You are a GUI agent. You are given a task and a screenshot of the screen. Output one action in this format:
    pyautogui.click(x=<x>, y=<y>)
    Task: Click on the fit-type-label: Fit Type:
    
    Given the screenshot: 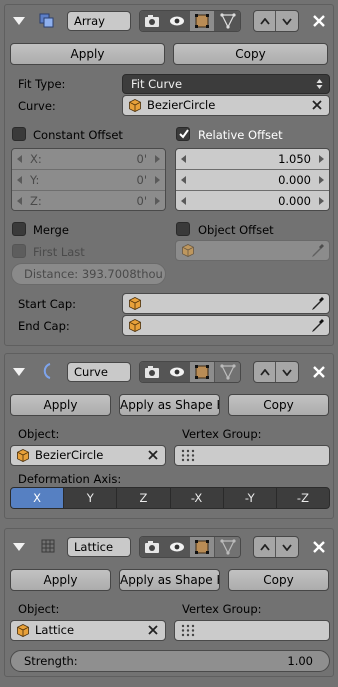 What is the action you would take?
    pyautogui.click(x=42, y=84)
    